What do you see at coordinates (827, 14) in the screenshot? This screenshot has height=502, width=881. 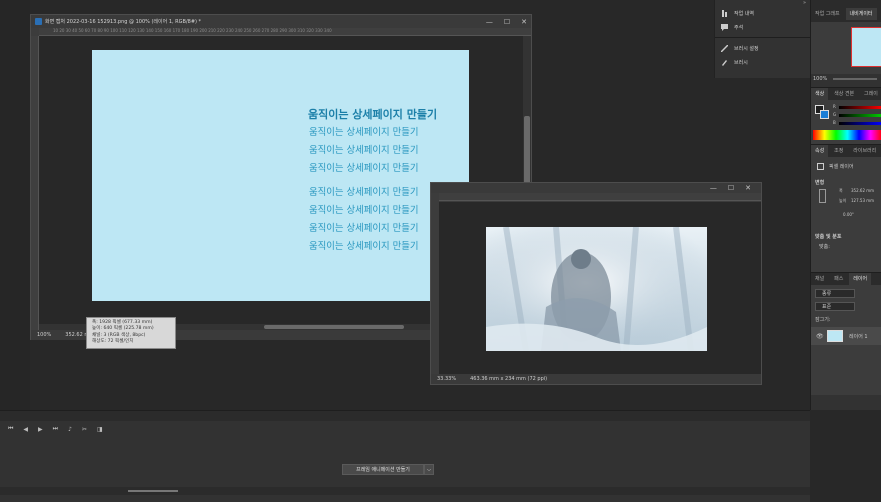 I see `tab-job-graph: 작업 그래프` at bounding box center [827, 14].